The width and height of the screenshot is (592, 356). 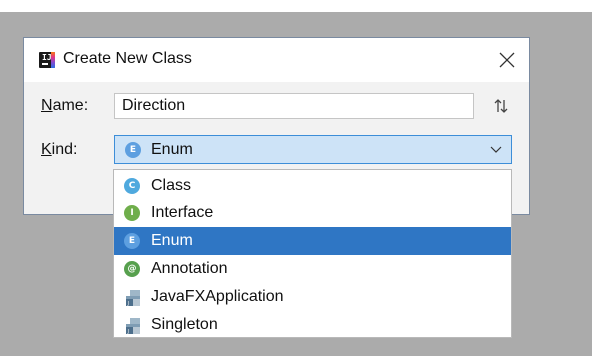 I want to click on dropdown-item-label: Interface, so click(x=182, y=212).